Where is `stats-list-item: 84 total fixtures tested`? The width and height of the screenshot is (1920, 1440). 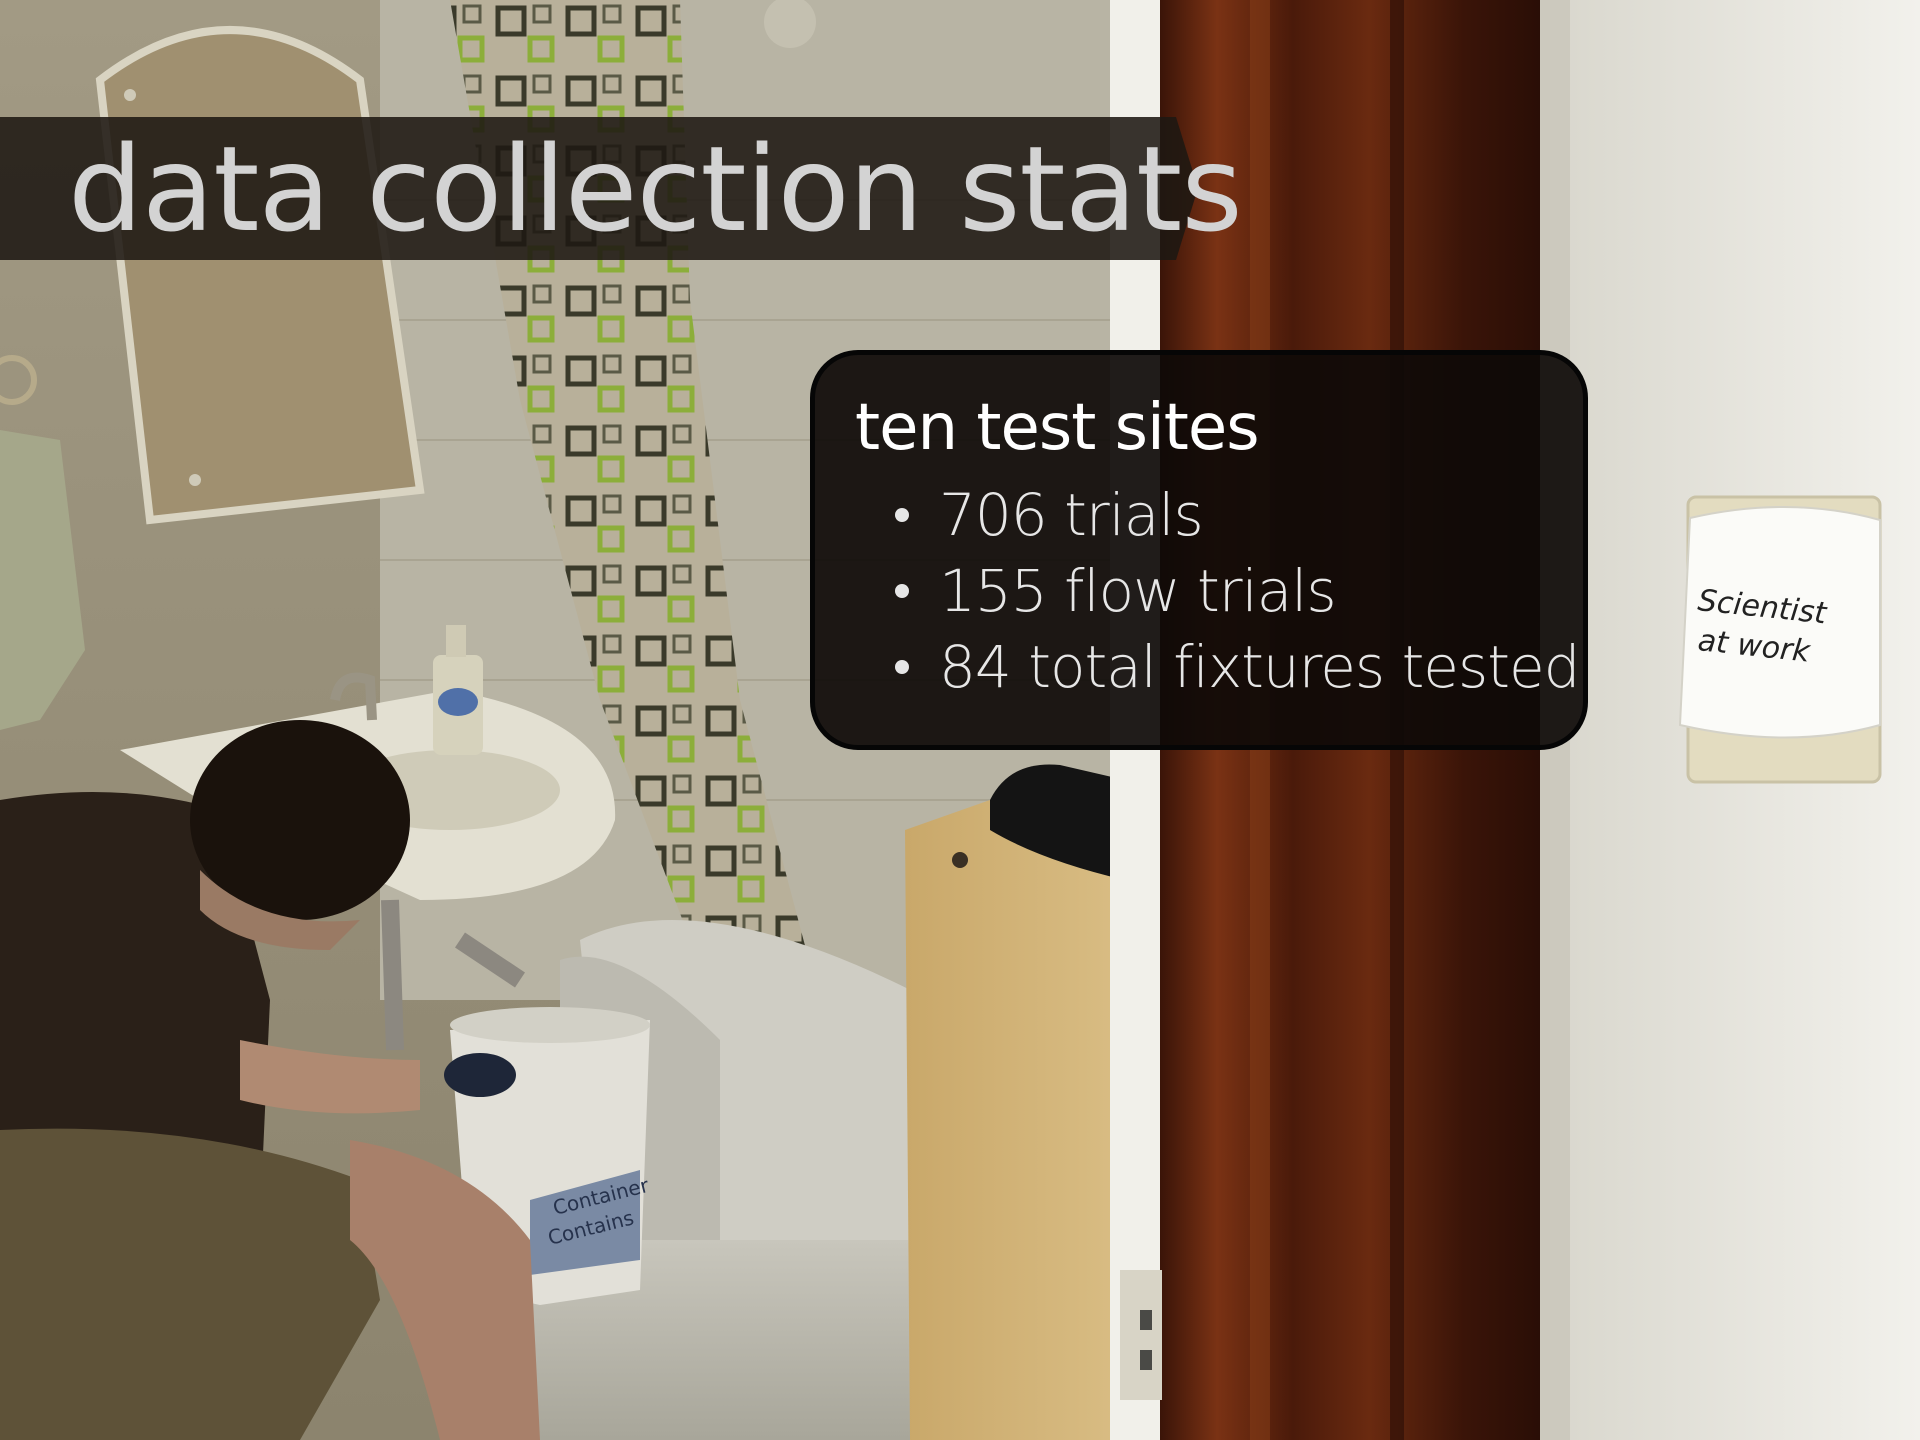 stats-list-item: 84 total fixtures tested is located at coordinates (1237, 667).